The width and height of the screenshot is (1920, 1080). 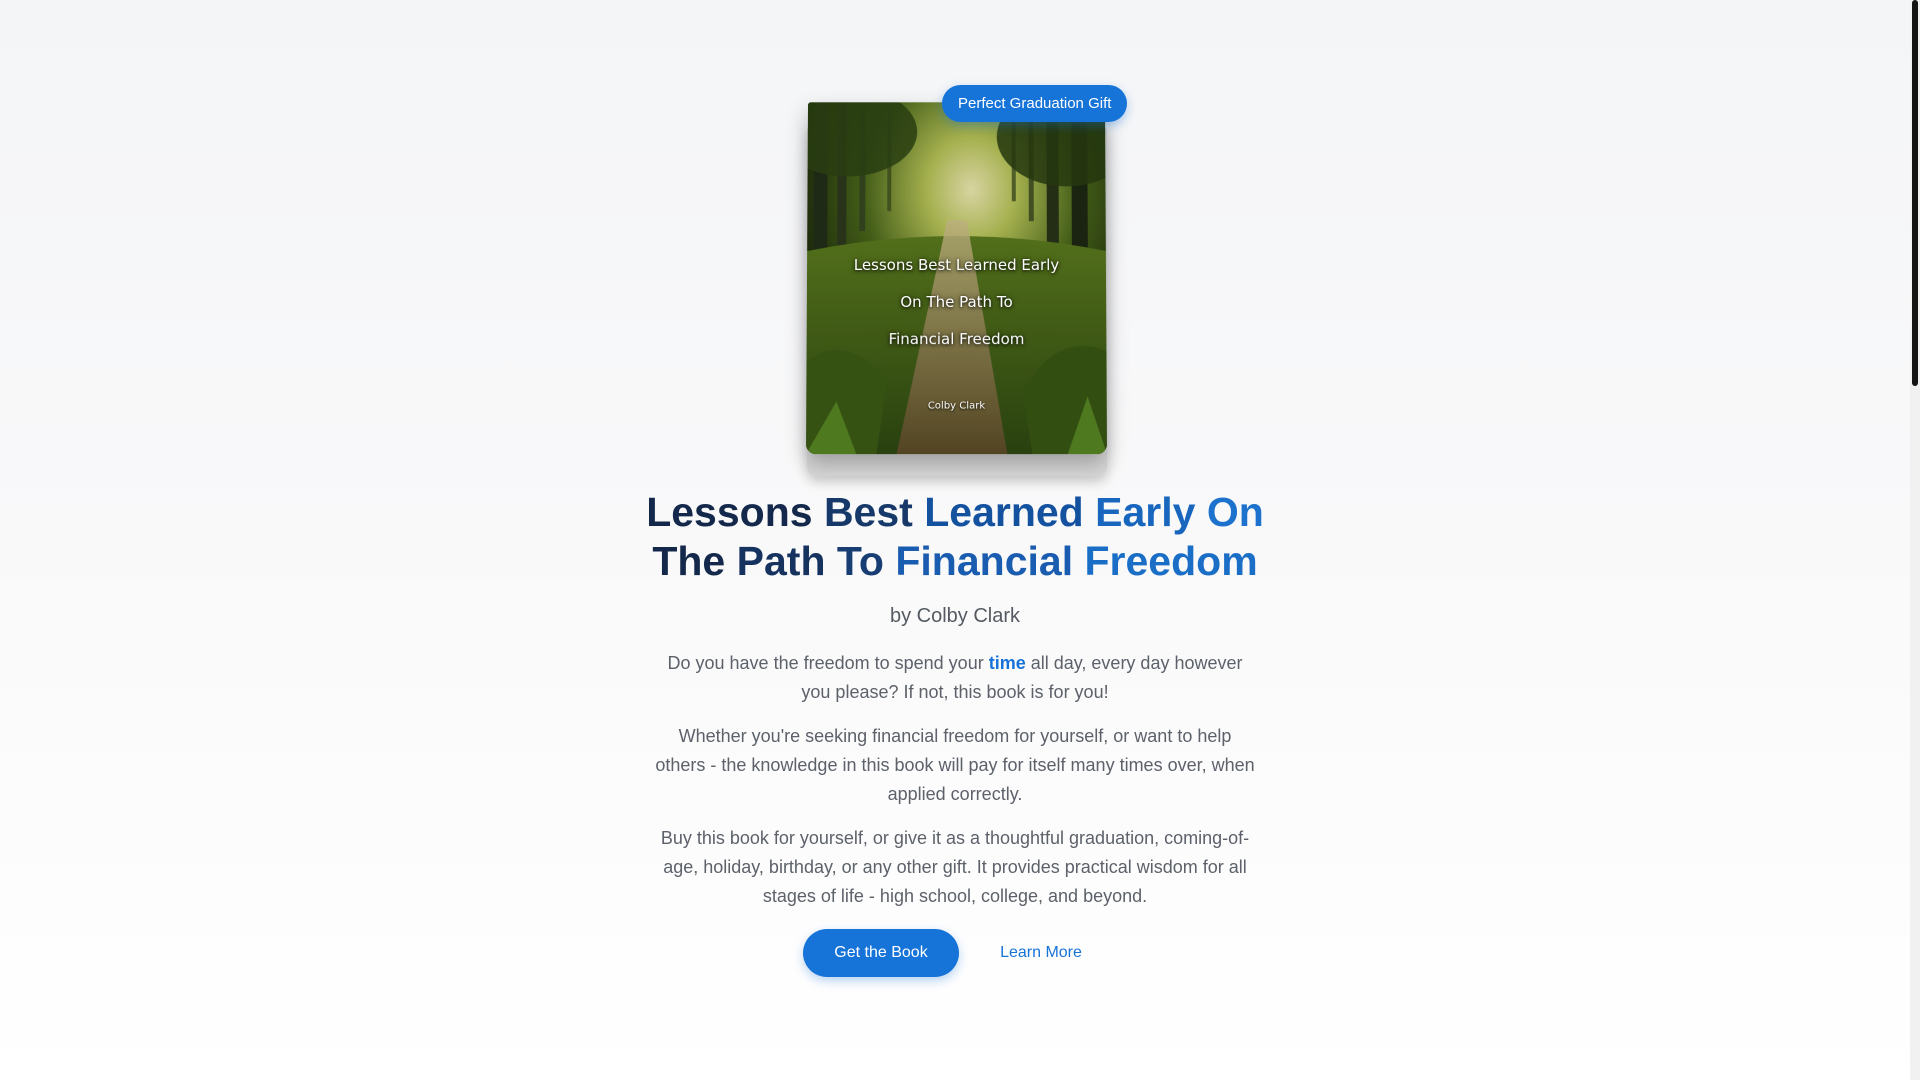 I want to click on title-word: The, so click(x=689, y=561).